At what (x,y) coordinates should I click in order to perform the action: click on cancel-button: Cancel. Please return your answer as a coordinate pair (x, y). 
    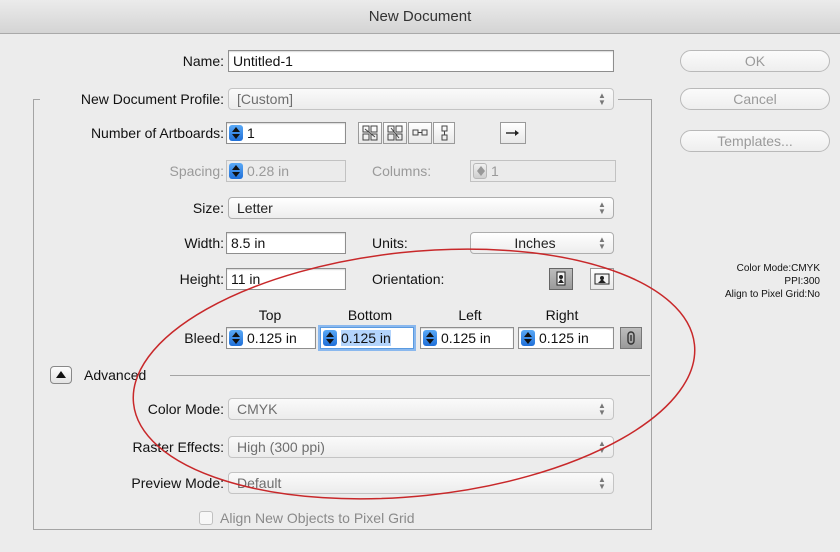
    Looking at the image, I should click on (755, 99).